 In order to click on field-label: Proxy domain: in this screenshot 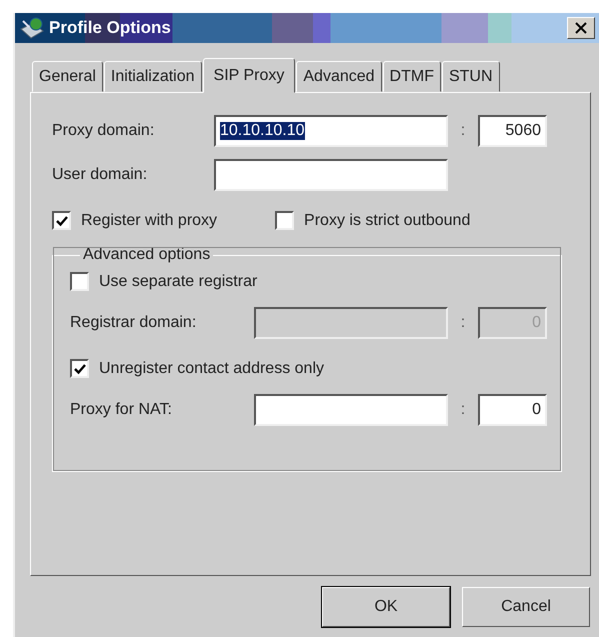, I will do `click(104, 131)`.